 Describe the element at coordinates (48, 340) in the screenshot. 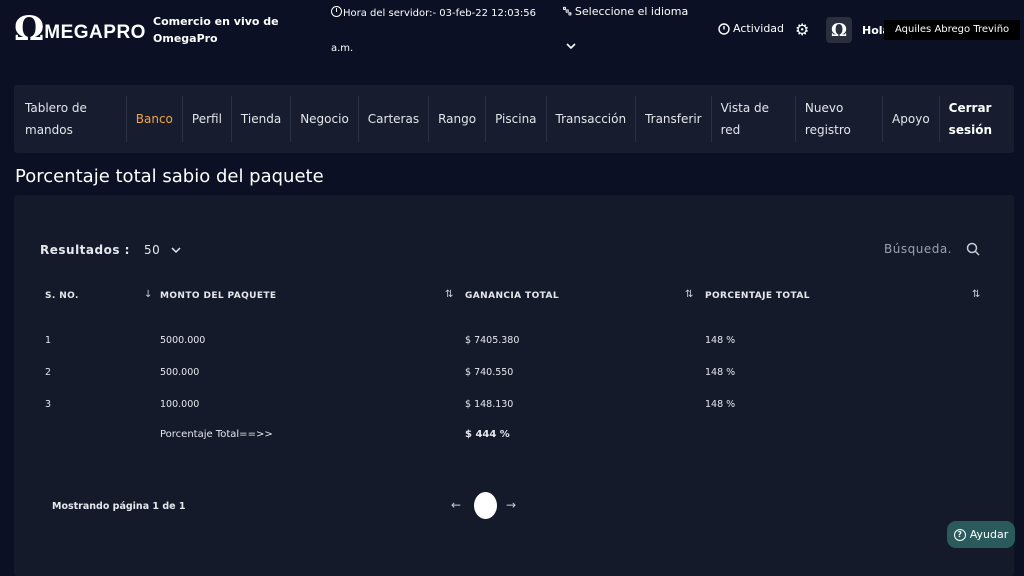

I see `table-cell: 1` at that location.